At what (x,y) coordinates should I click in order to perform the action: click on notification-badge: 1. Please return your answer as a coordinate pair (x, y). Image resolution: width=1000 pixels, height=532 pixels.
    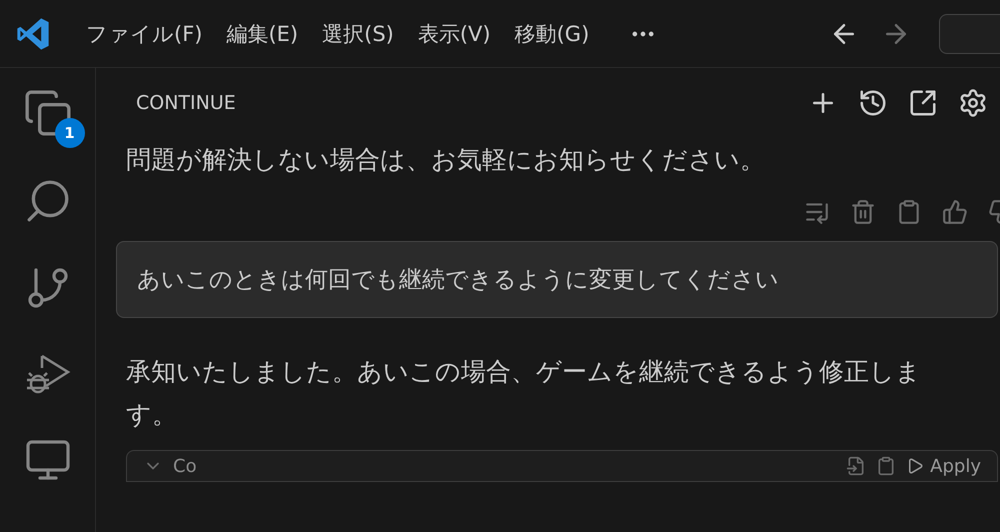
    Looking at the image, I should click on (69, 133).